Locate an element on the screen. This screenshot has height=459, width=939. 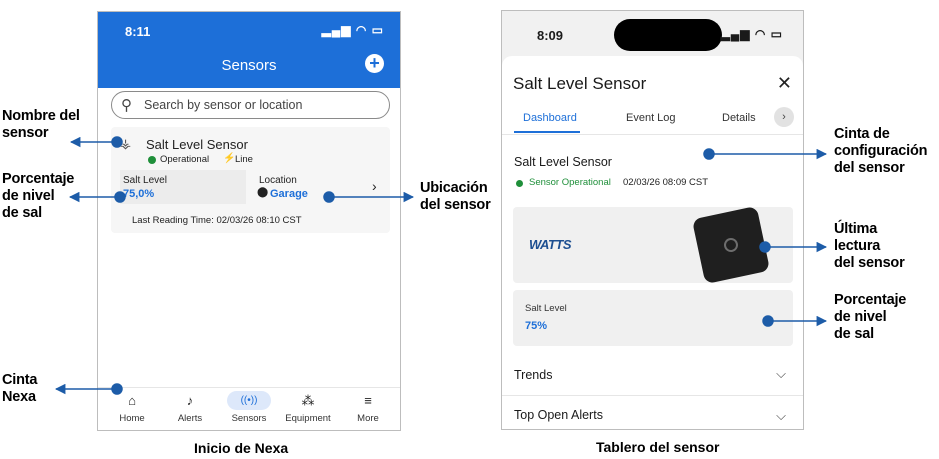
search-icon: ⚲ is located at coordinates (126, 105).